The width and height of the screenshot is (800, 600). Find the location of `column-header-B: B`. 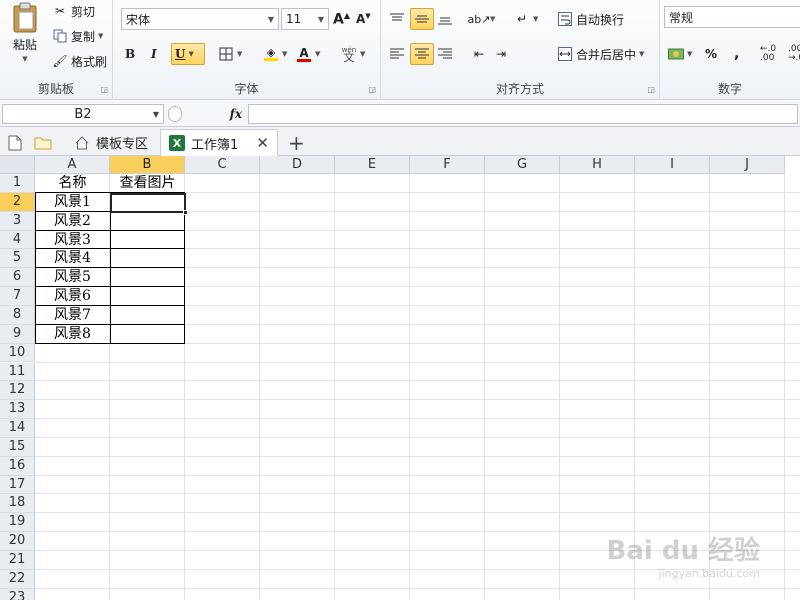

column-header-B: B is located at coordinates (147, 165).